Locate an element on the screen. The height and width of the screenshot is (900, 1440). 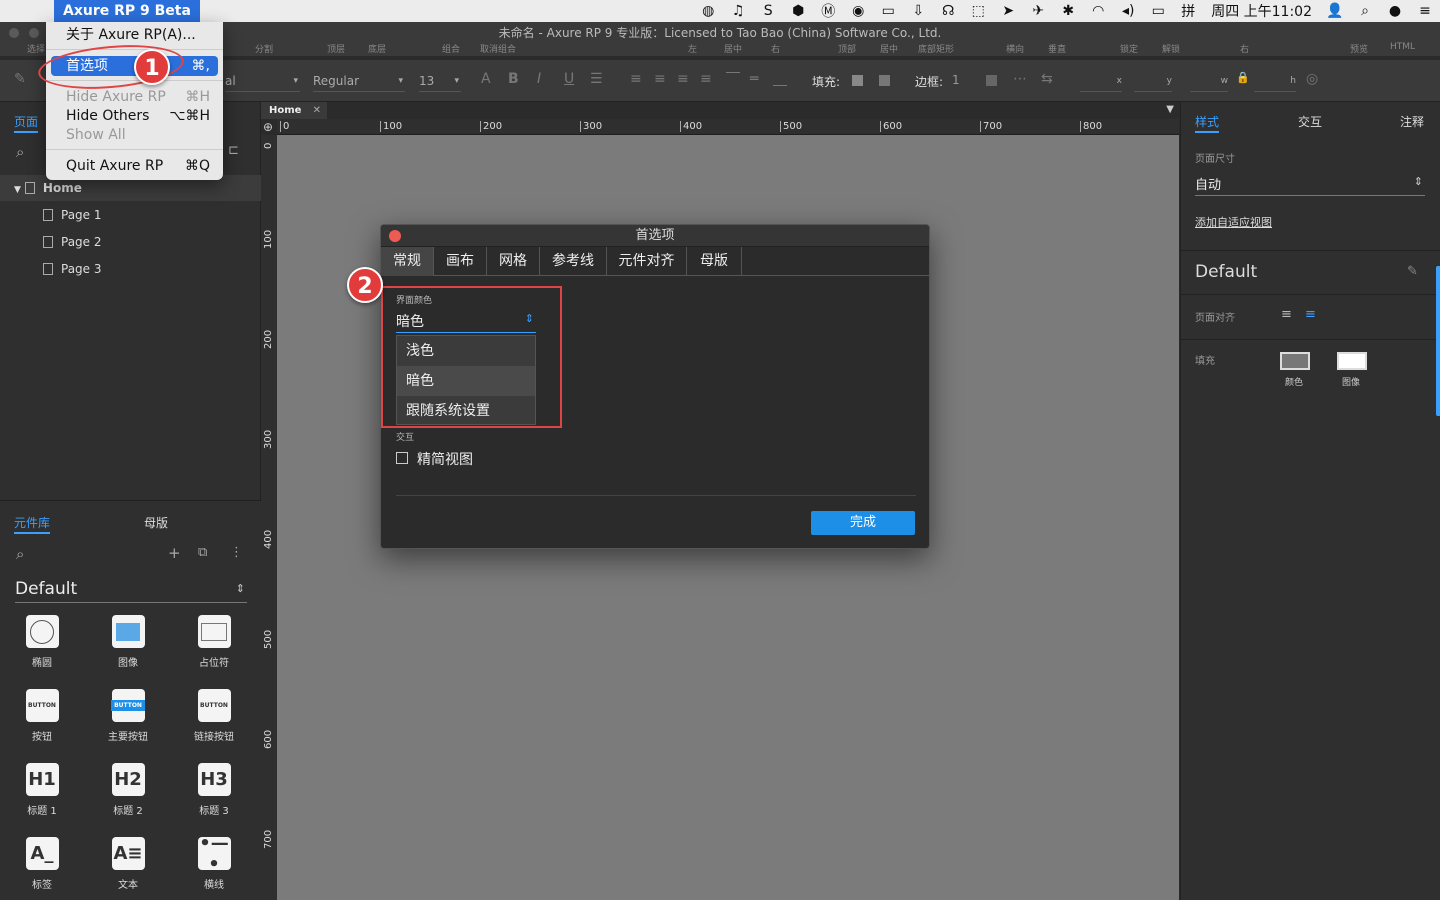
border-color-swatch is located at coordinates (991, 80).